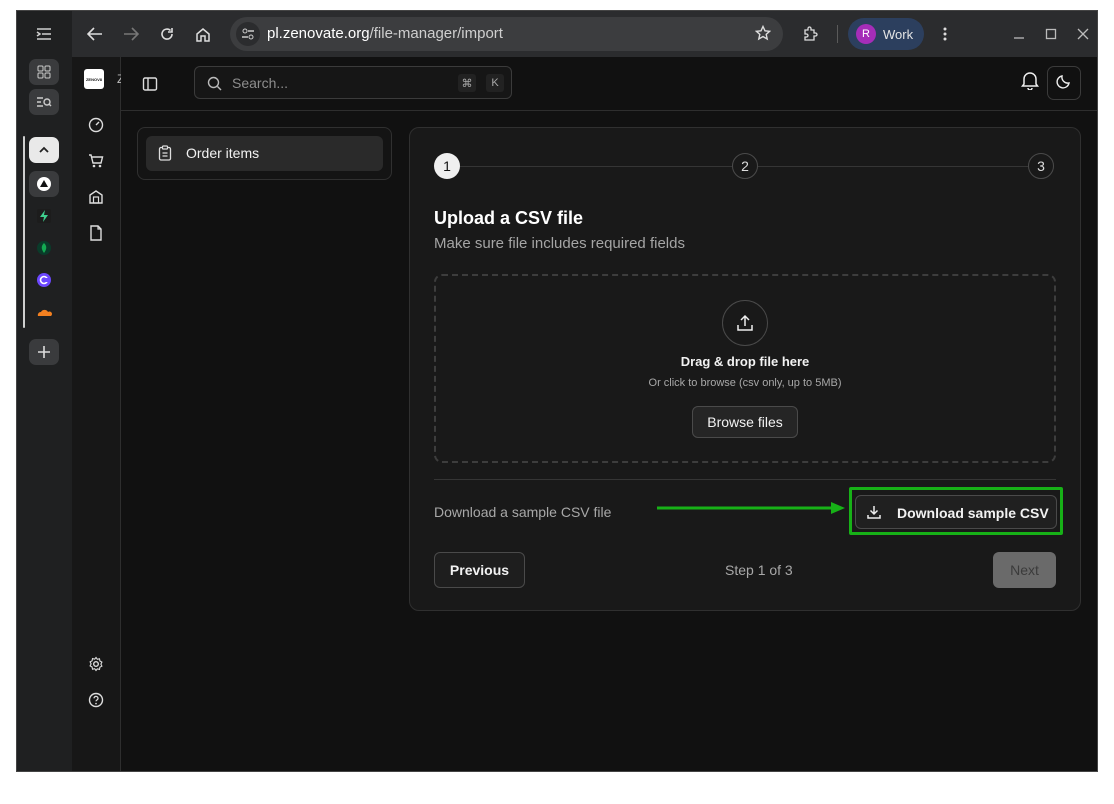  Describe the element at coordinates (44, 34) in the screenshot. I see `collapse-tabs-icon` at that location.